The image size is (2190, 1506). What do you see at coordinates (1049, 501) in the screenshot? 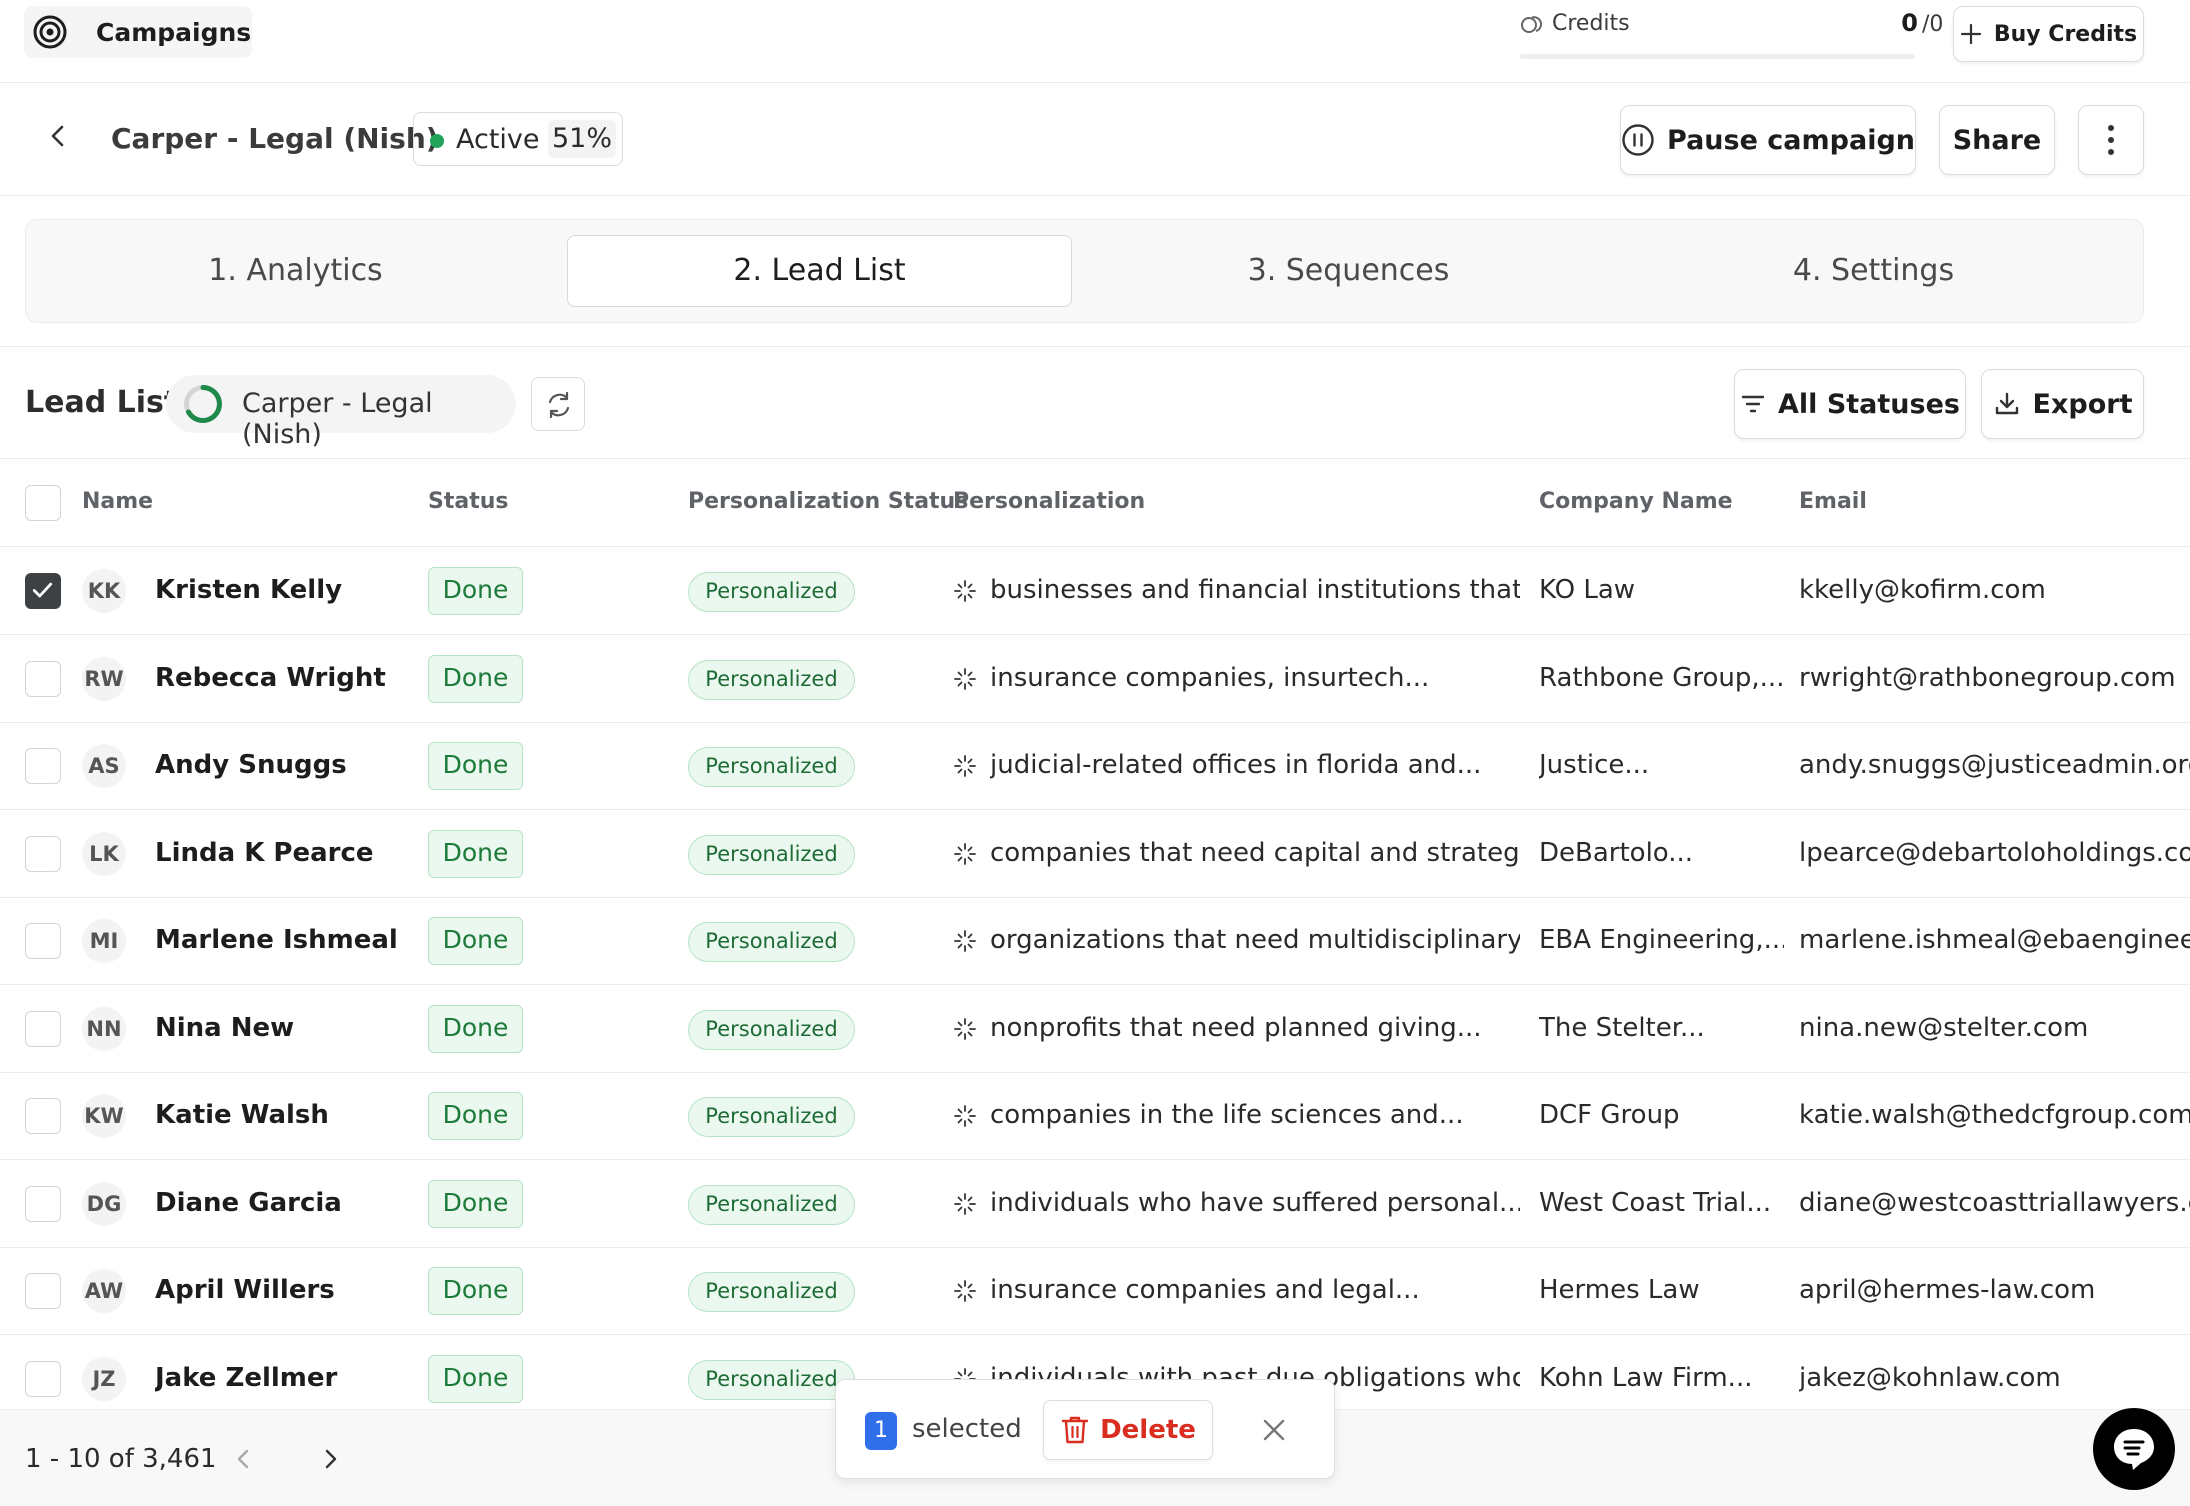
I see `column-header-personalization: Personalization` at bounding box center [1049, 501].